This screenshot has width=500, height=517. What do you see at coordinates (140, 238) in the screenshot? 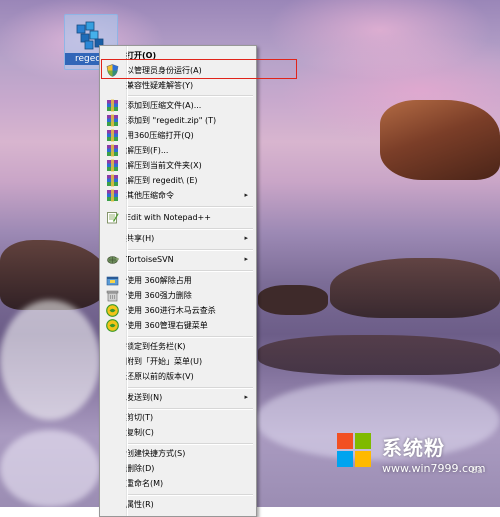
I see `menu-item-label: 共享(H)` at bounding box center [140, 238].